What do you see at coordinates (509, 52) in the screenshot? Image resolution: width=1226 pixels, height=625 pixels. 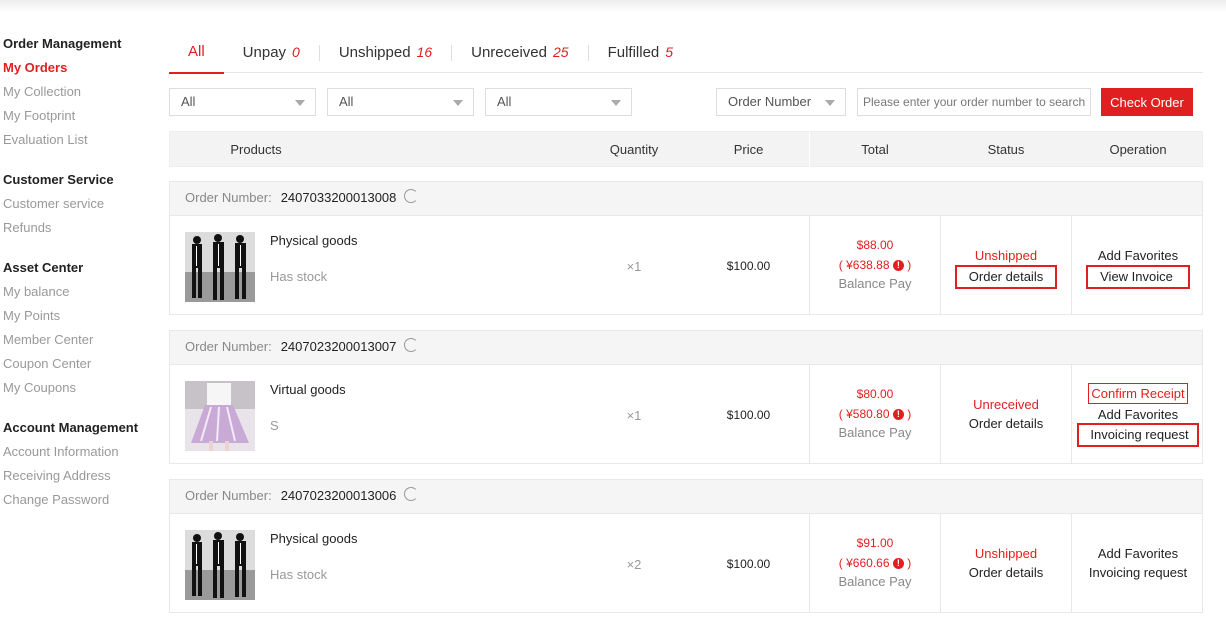 I see `tab-label: Unreceived` at bounding box center [509, 52].